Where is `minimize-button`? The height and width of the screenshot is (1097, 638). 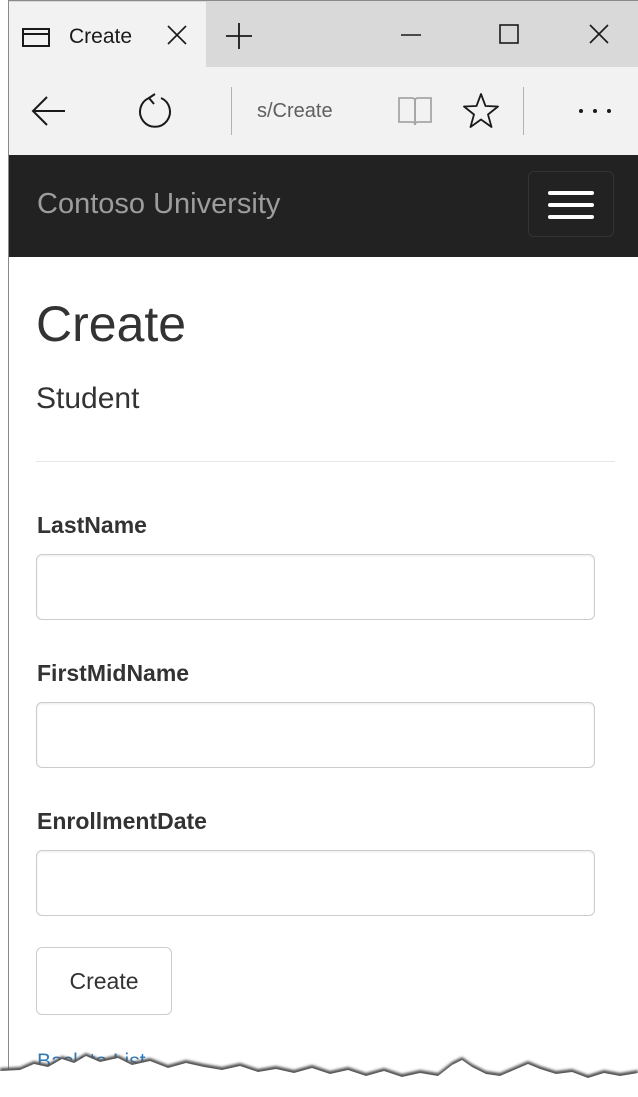 minimize-button is located at coordinates (411, 34).